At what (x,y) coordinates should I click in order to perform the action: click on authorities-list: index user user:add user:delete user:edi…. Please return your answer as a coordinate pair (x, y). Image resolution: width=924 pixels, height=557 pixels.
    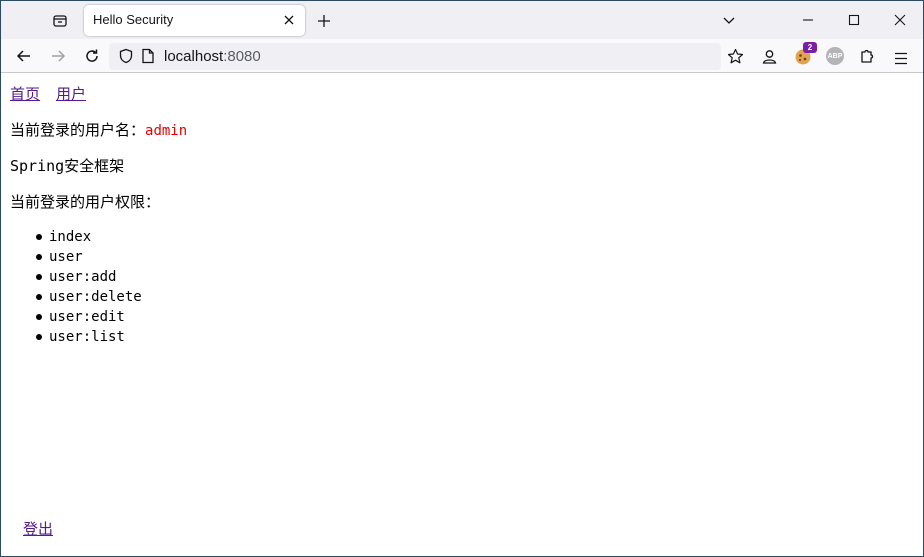
    Looking at the image, I should click on (89, 288).